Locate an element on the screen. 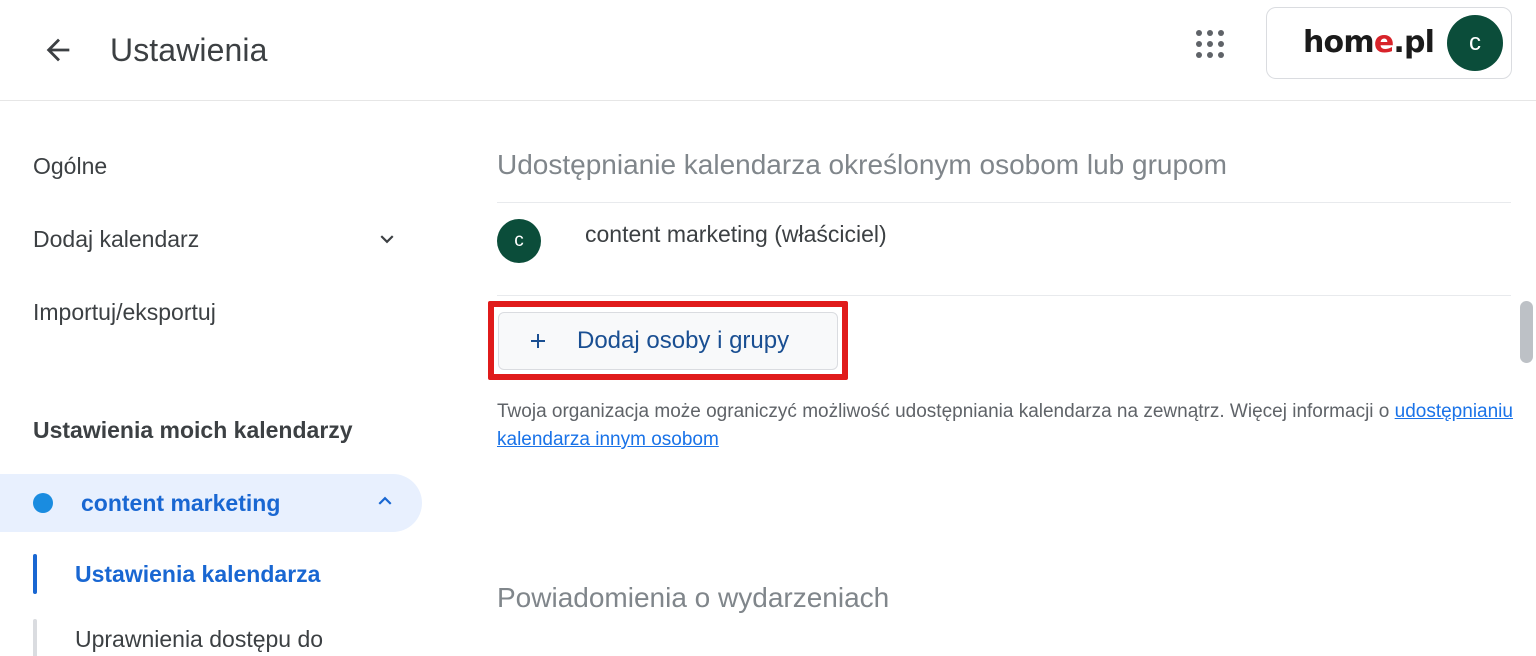 This screenshot has width=1536, height=656. sidebar-item-content-marketing: content marketing is located at coordinates (211, 503).